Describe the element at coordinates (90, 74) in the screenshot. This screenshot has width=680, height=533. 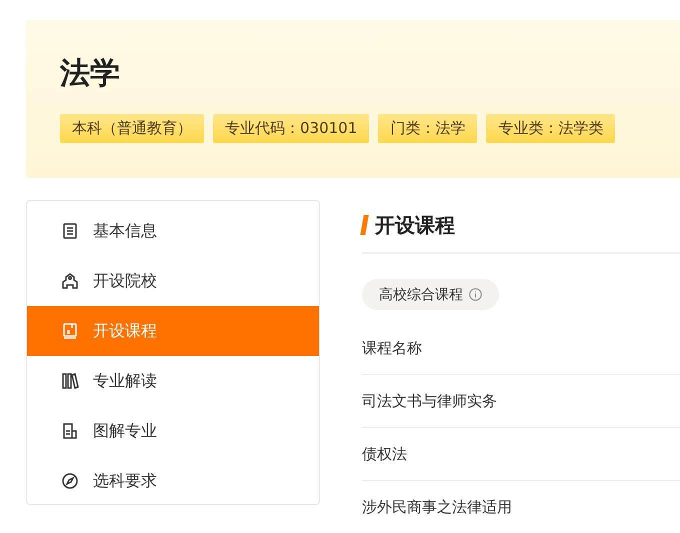
I see `major-title: 法学` at that location.